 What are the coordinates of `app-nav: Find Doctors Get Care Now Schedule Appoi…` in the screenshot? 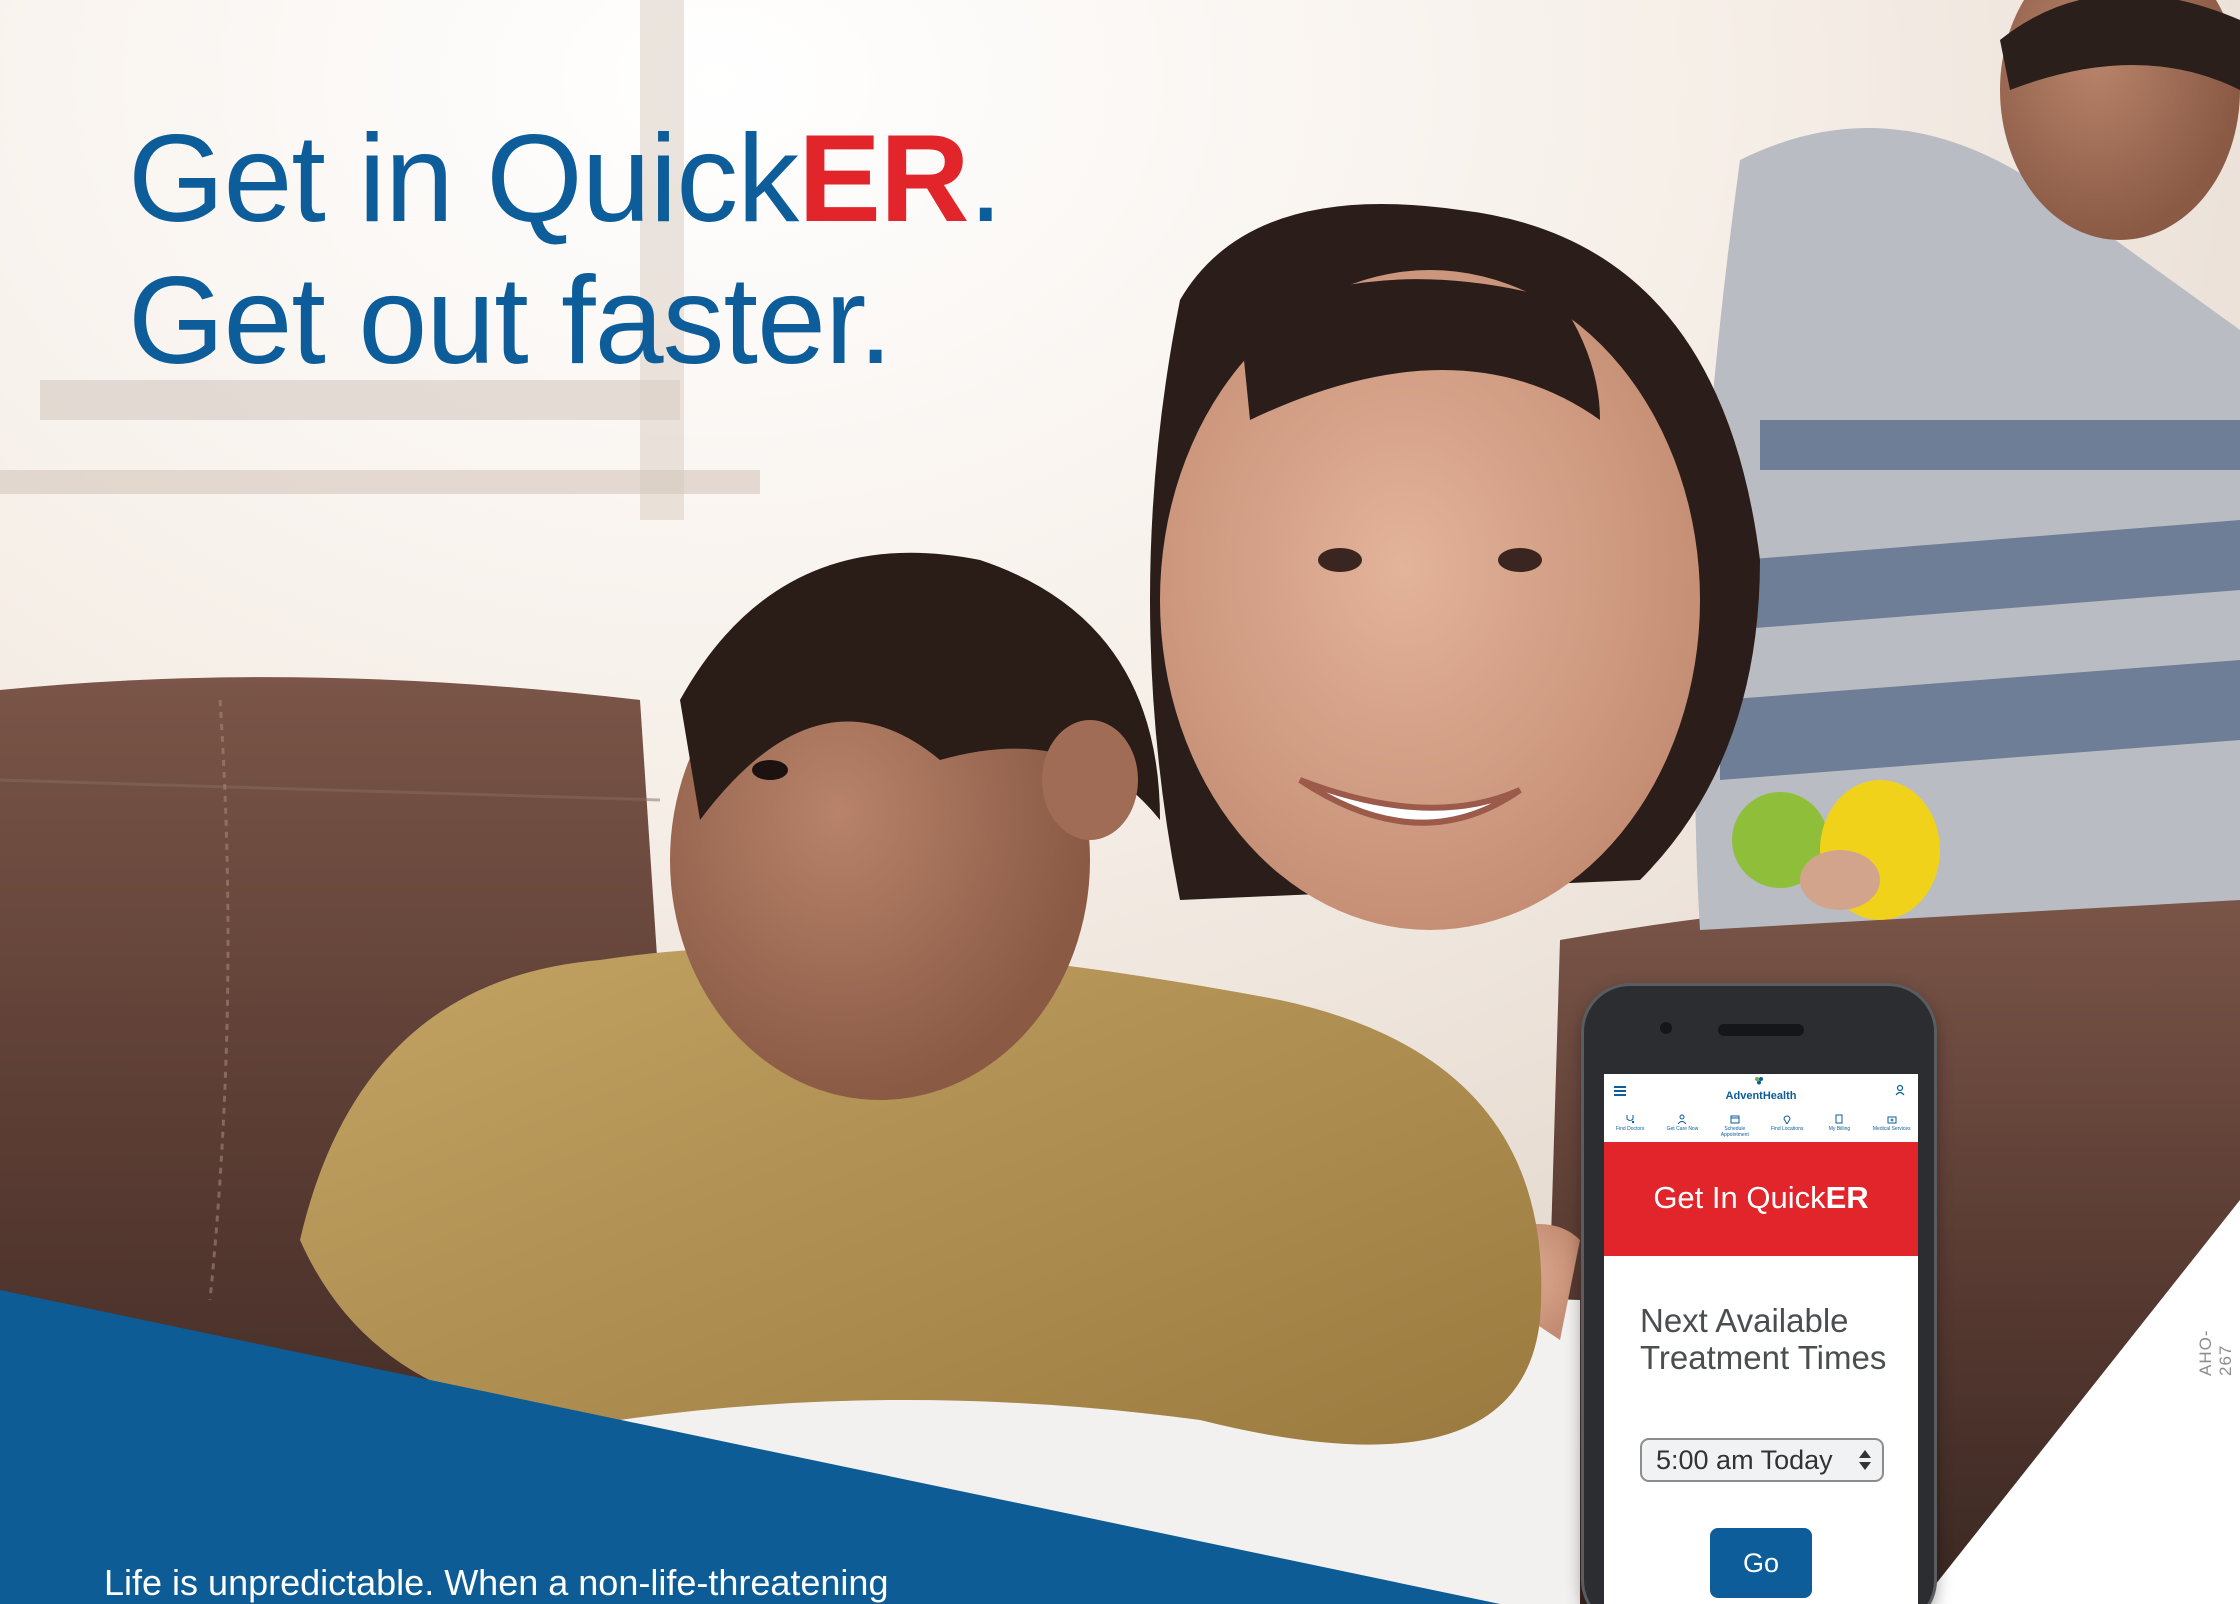 It's located at (1761, 1125).